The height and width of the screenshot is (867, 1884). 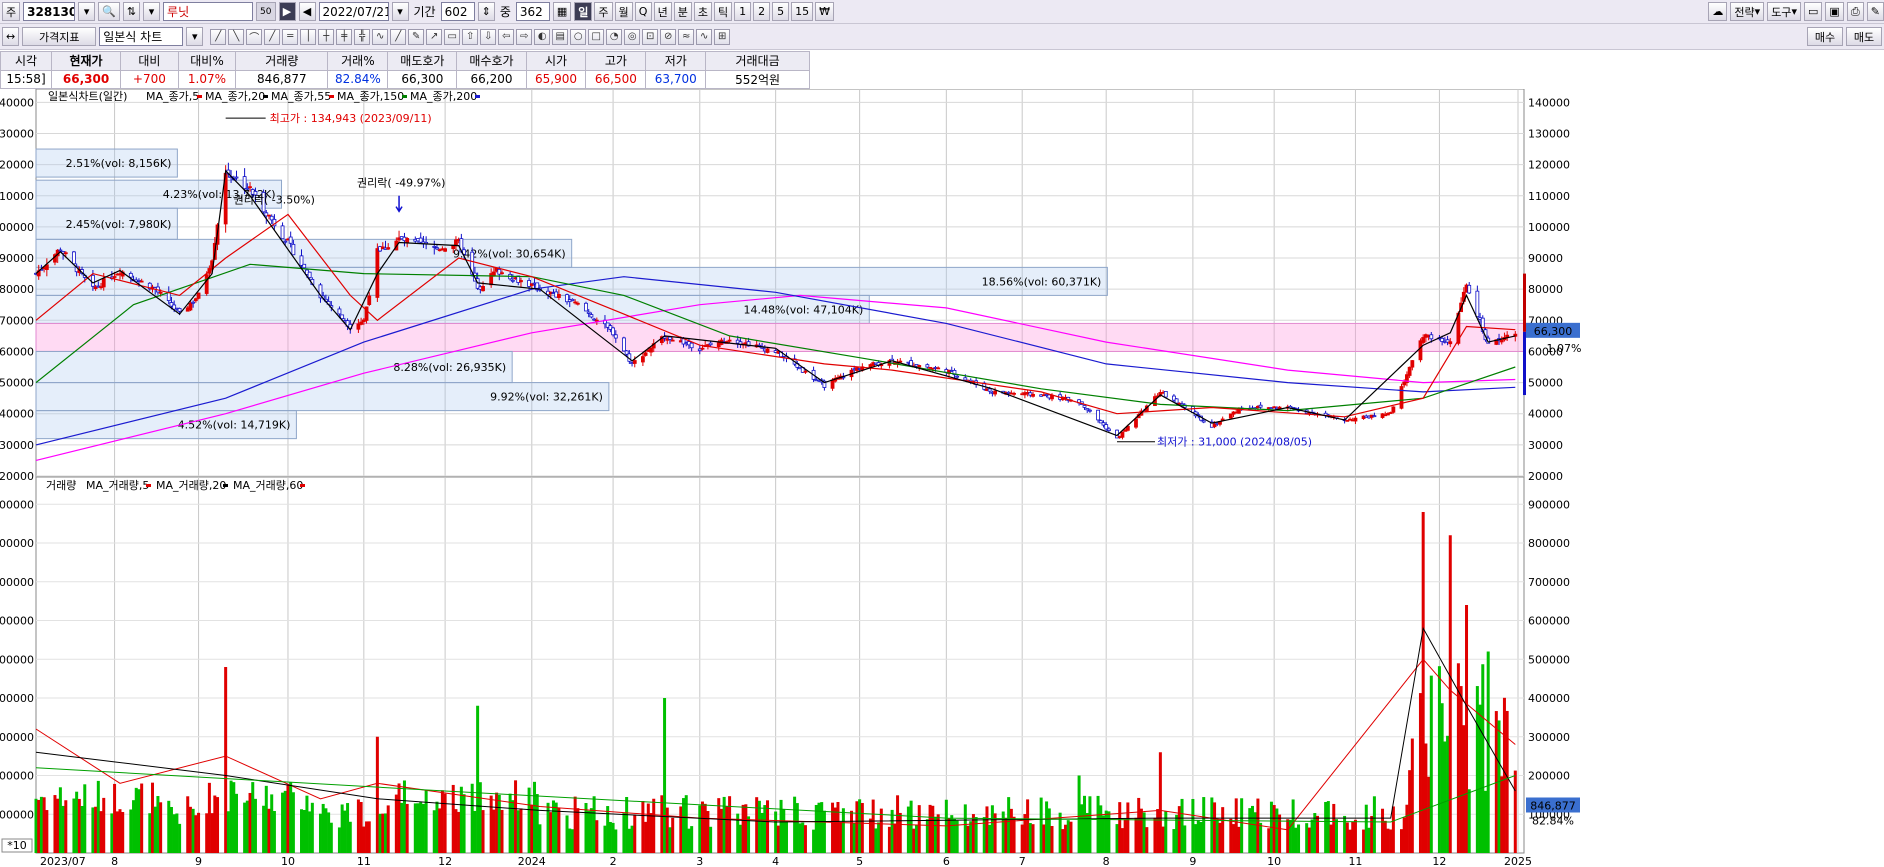 I want to click on draw-line-icon: ╱, so click(x=218, y=36).